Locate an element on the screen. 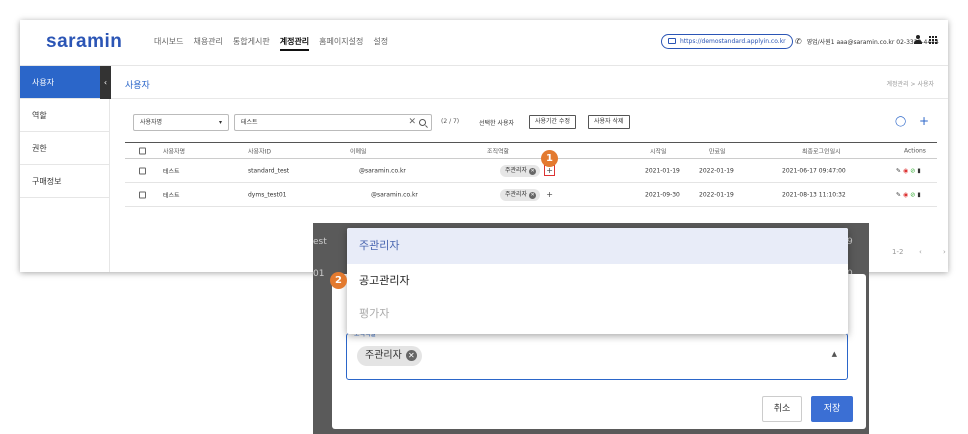 This screenshot has height=434, width=968. breadcrumb: 계정관리 > 사용자 is located at coordinates (910, 84).